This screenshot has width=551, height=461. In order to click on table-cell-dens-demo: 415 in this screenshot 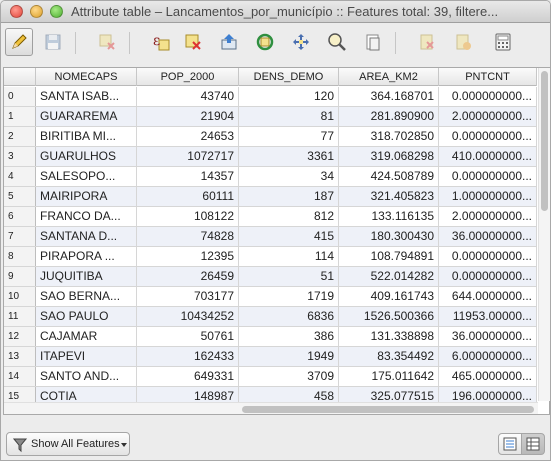, I will do `click(289, 236)`.